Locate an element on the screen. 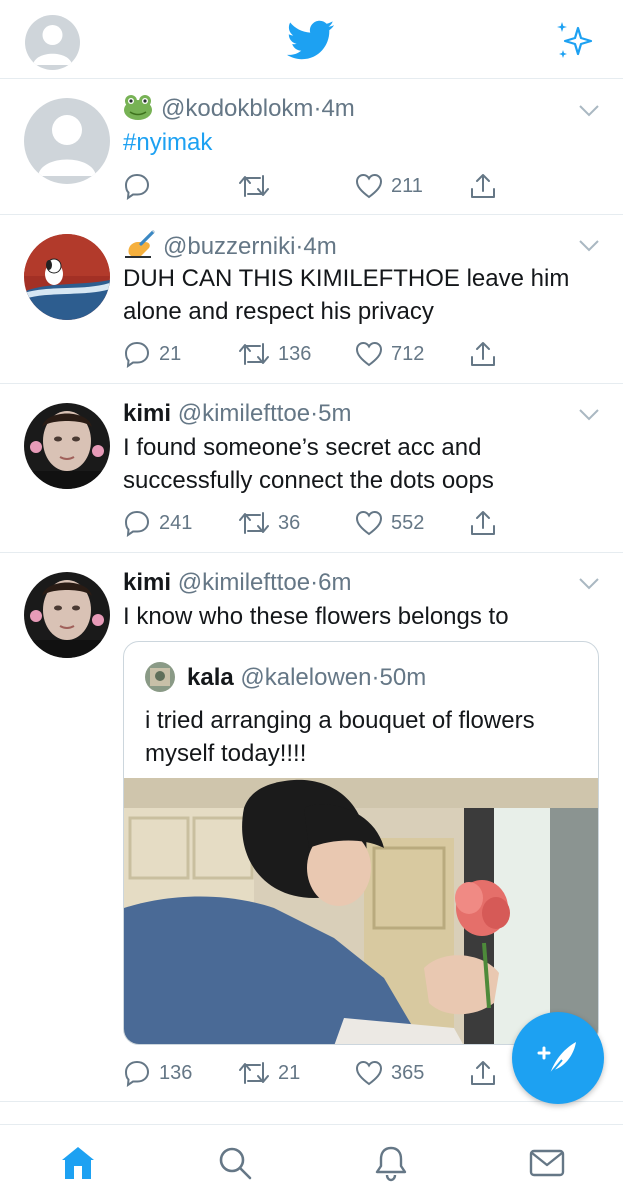 This screenshot has height=1199, width=623. like-count: 712 is located at coordinates (408, 353).